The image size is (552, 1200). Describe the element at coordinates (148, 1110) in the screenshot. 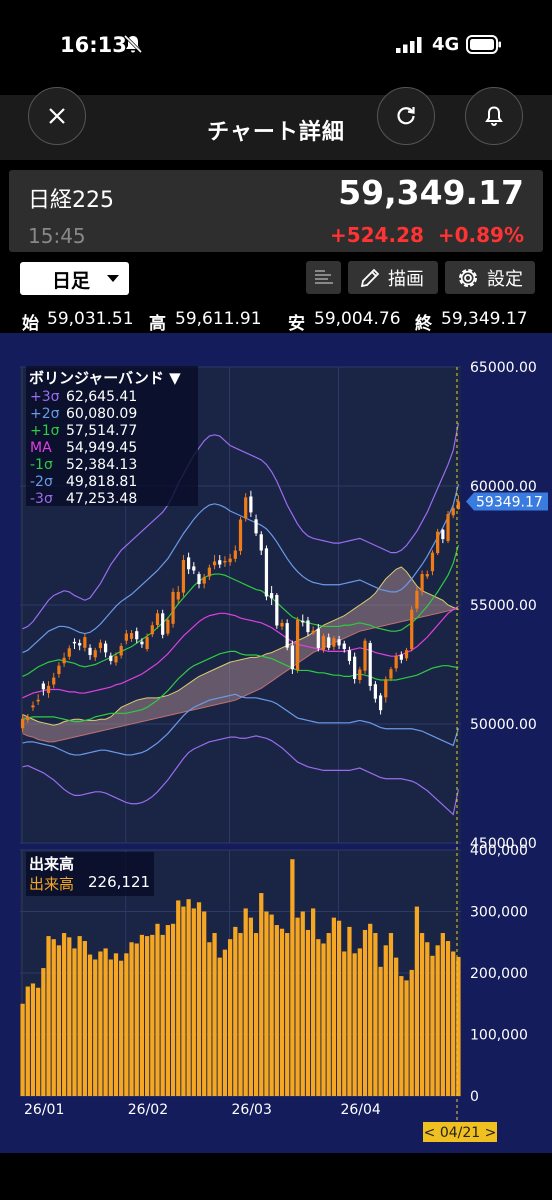

I see `x-tick-label-1: 26/02` at that location.